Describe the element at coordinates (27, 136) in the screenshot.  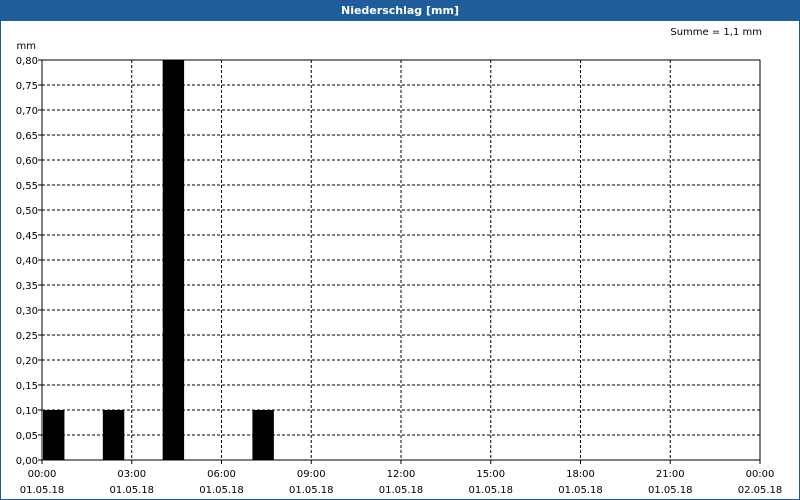
I see `y-tick-label: 0,65` at that location.